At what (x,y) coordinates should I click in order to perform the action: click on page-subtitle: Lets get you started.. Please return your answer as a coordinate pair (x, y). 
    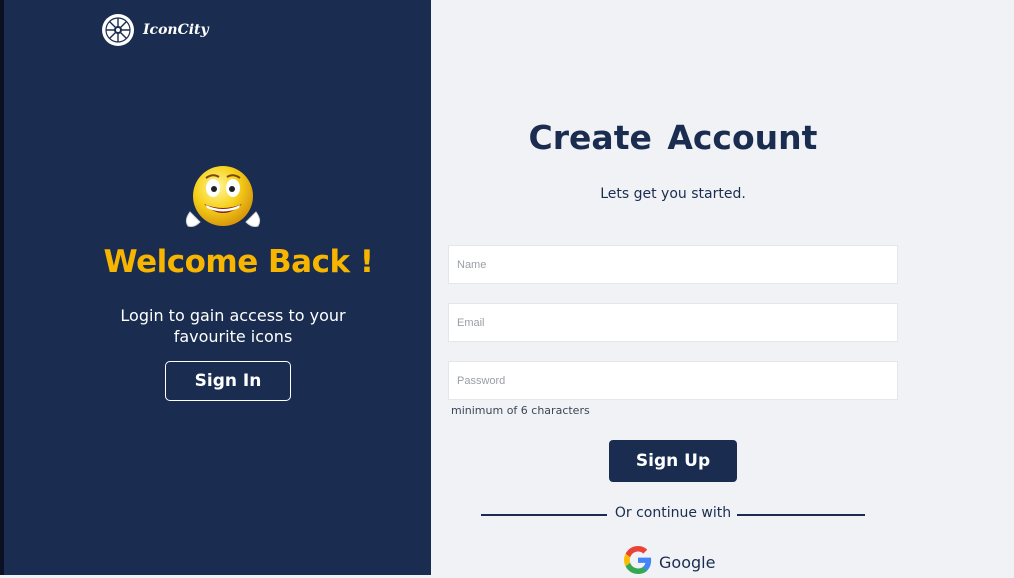
    Looking at the image, I should click on (673, 194).